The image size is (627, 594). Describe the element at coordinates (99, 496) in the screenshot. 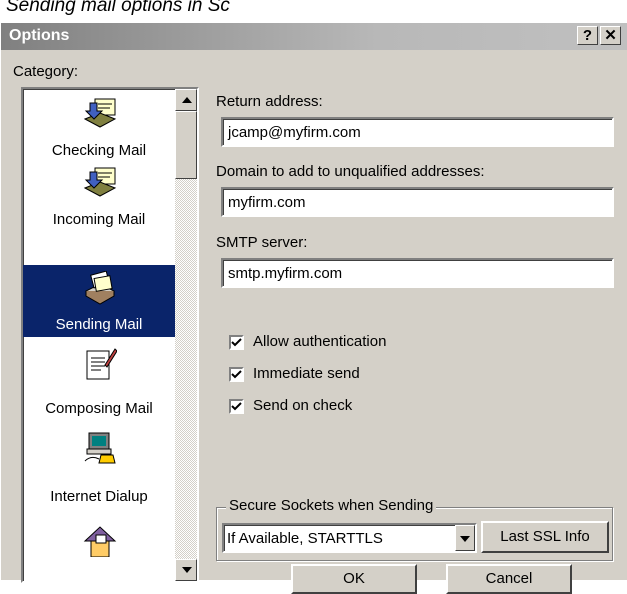

I see `category-label-text: Internet Dialup` at that location.